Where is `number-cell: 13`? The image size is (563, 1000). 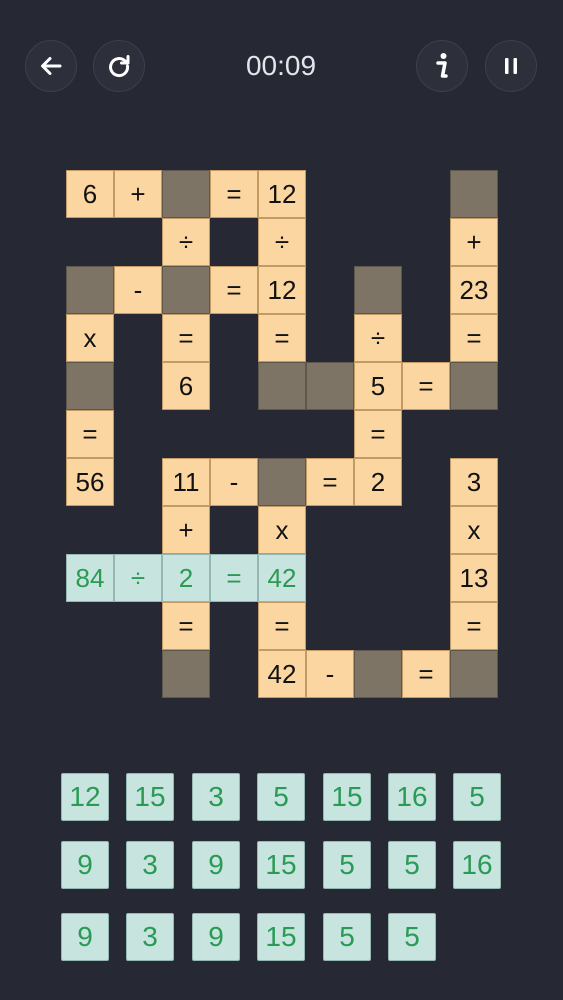
number-cell: 13 is located at coordinates (474, 578).